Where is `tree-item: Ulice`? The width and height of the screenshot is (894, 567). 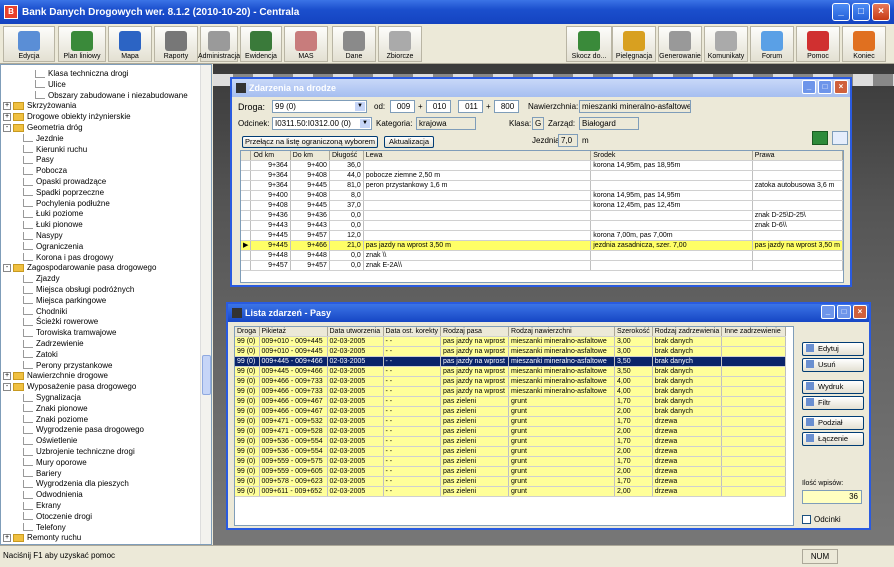
tree-item: Ulice is located at coordinates (50, 84).